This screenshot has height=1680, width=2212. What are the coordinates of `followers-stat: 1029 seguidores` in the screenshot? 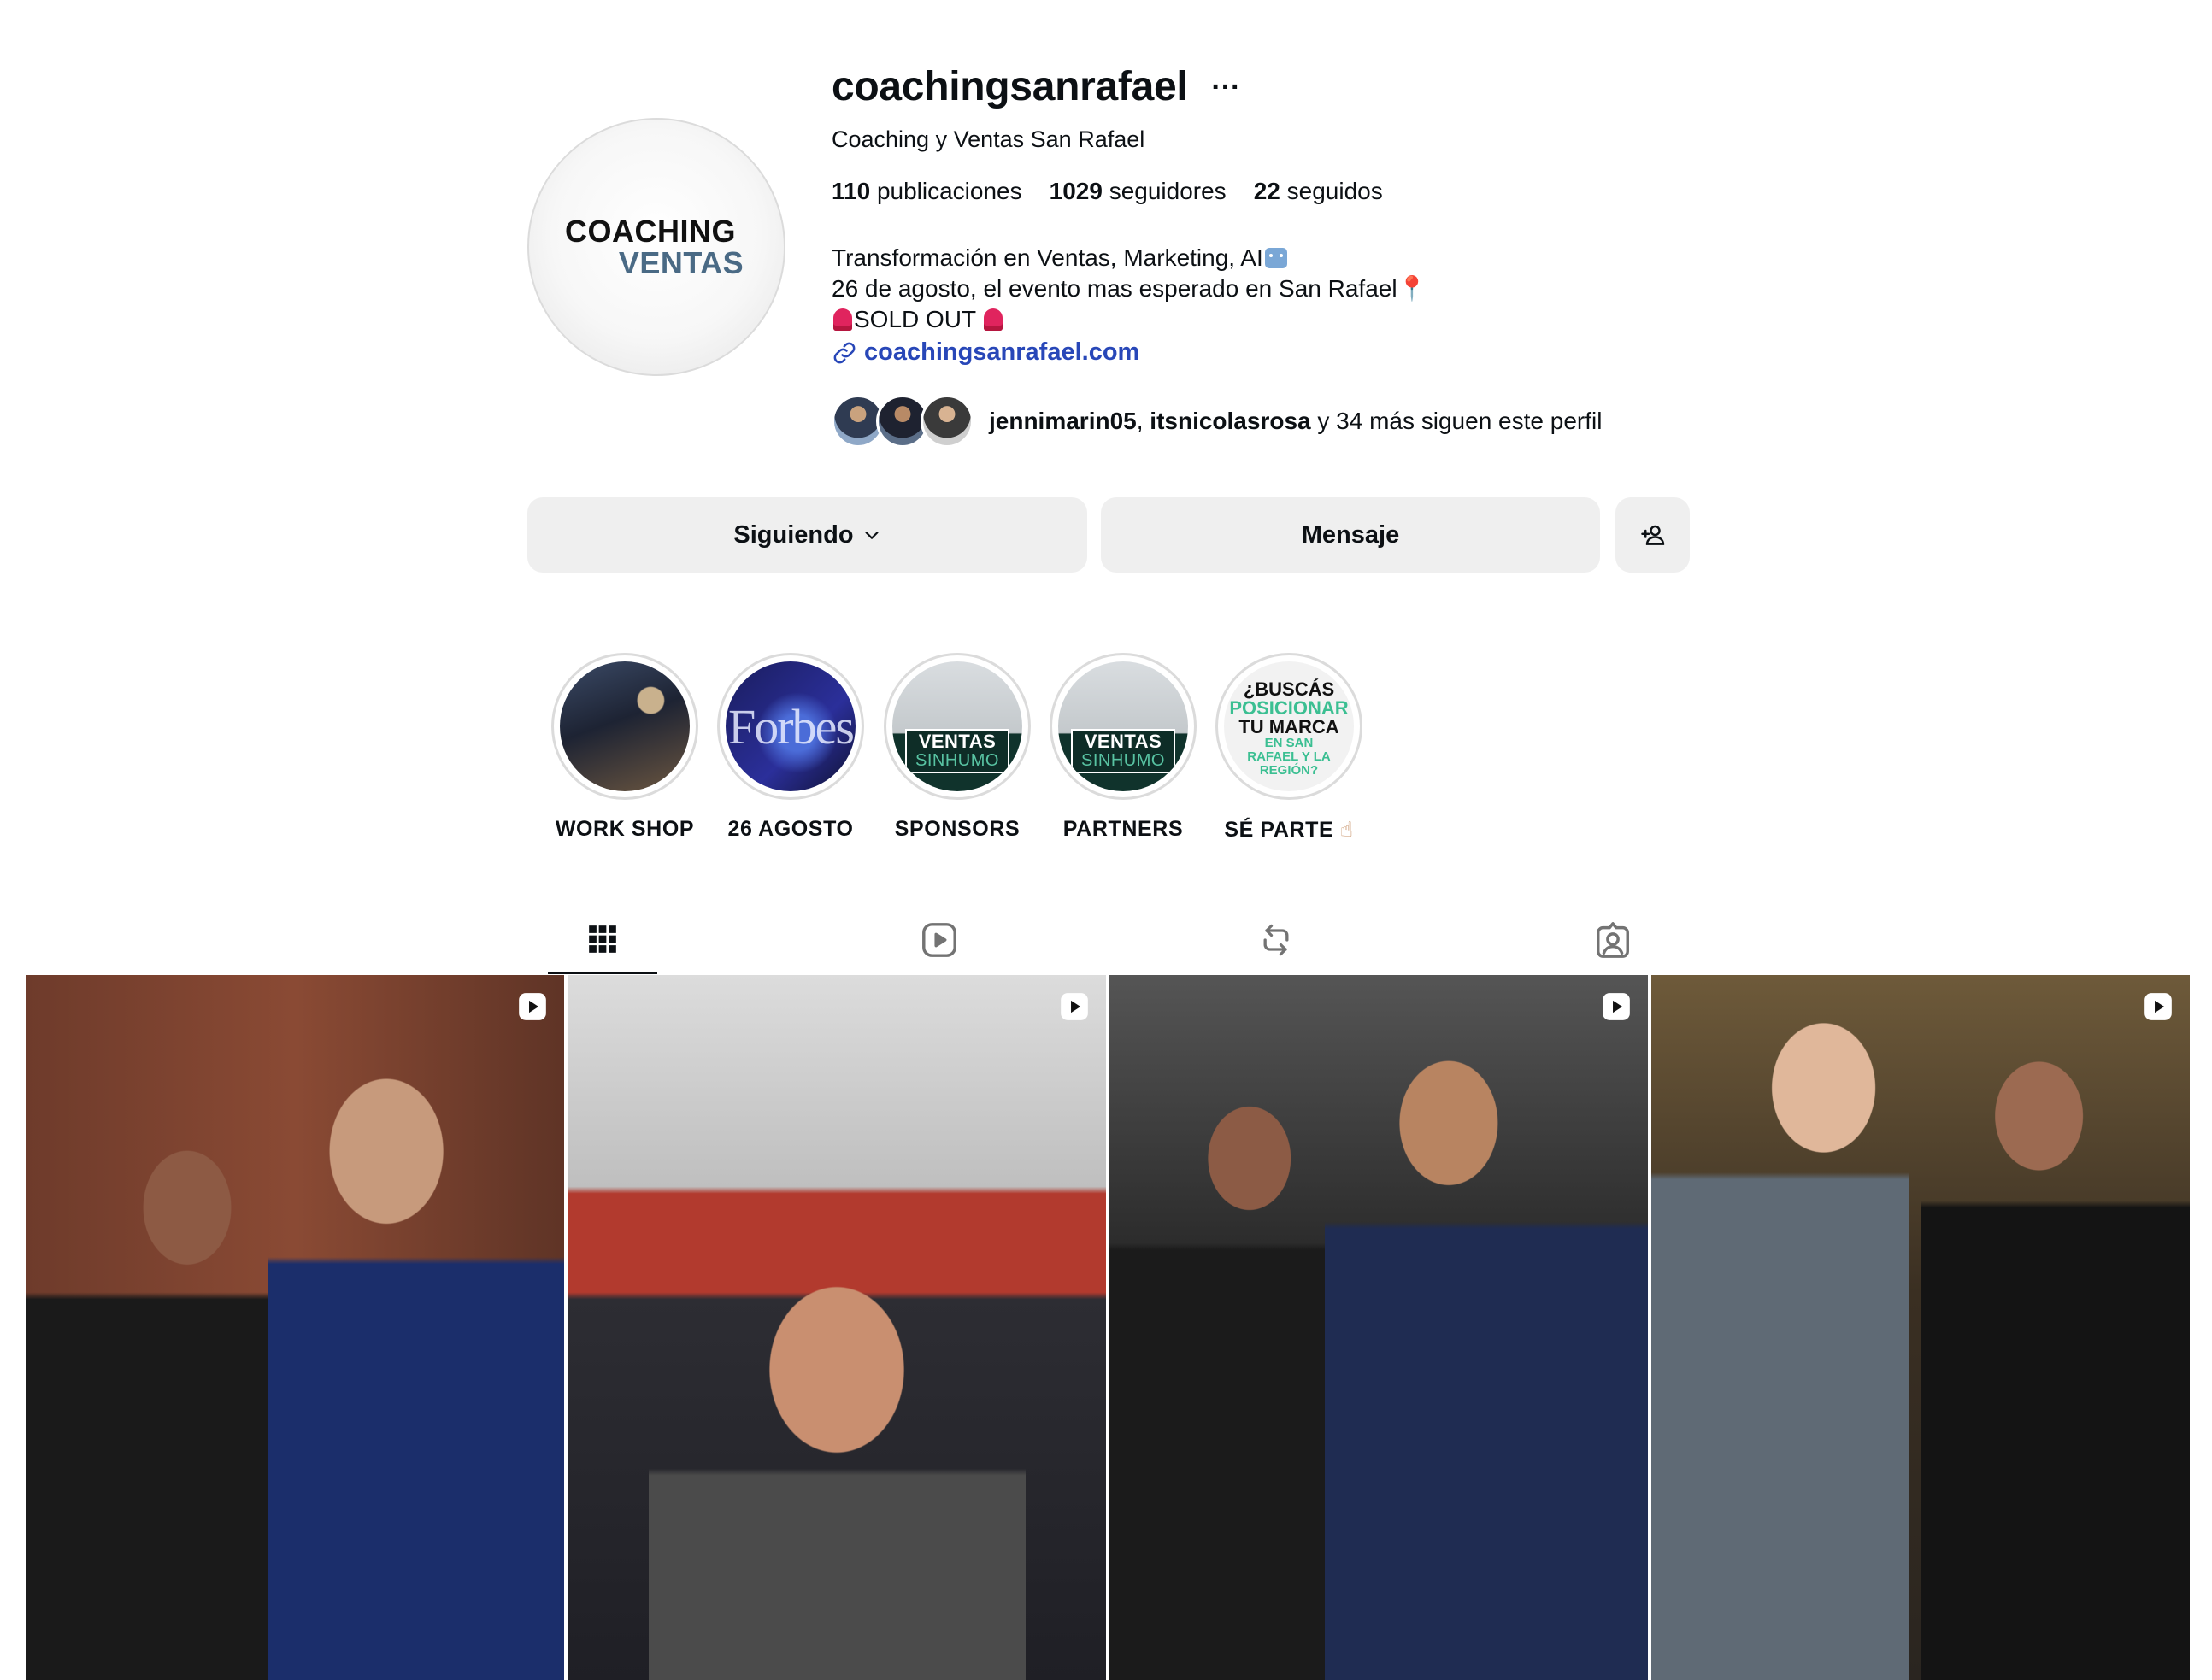 It's located at (1138, 191).